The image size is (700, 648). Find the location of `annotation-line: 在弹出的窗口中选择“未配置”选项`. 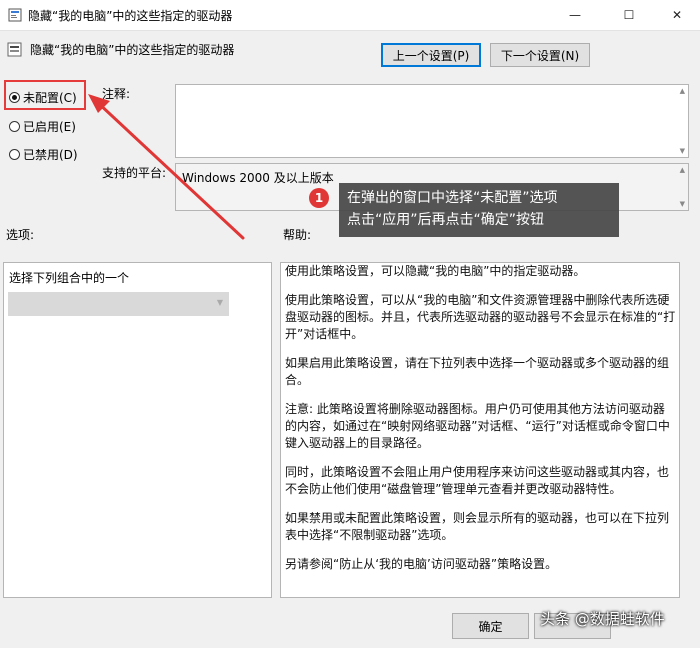

annotation-line: 在弹出的窗口中选择“未配置”选项 is located at coordinates (452, 198).